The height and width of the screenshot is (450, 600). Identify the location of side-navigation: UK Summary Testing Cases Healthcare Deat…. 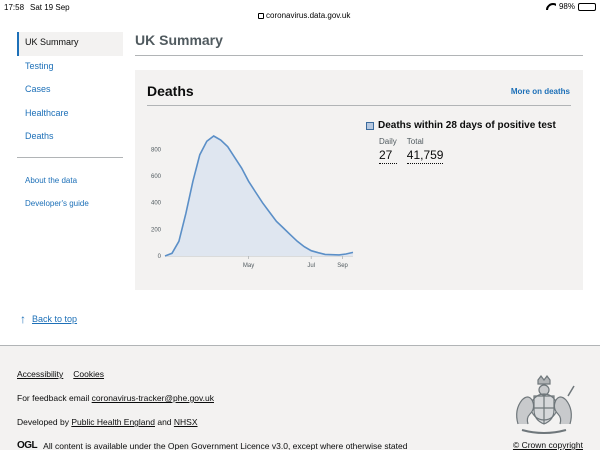
(70, 124).